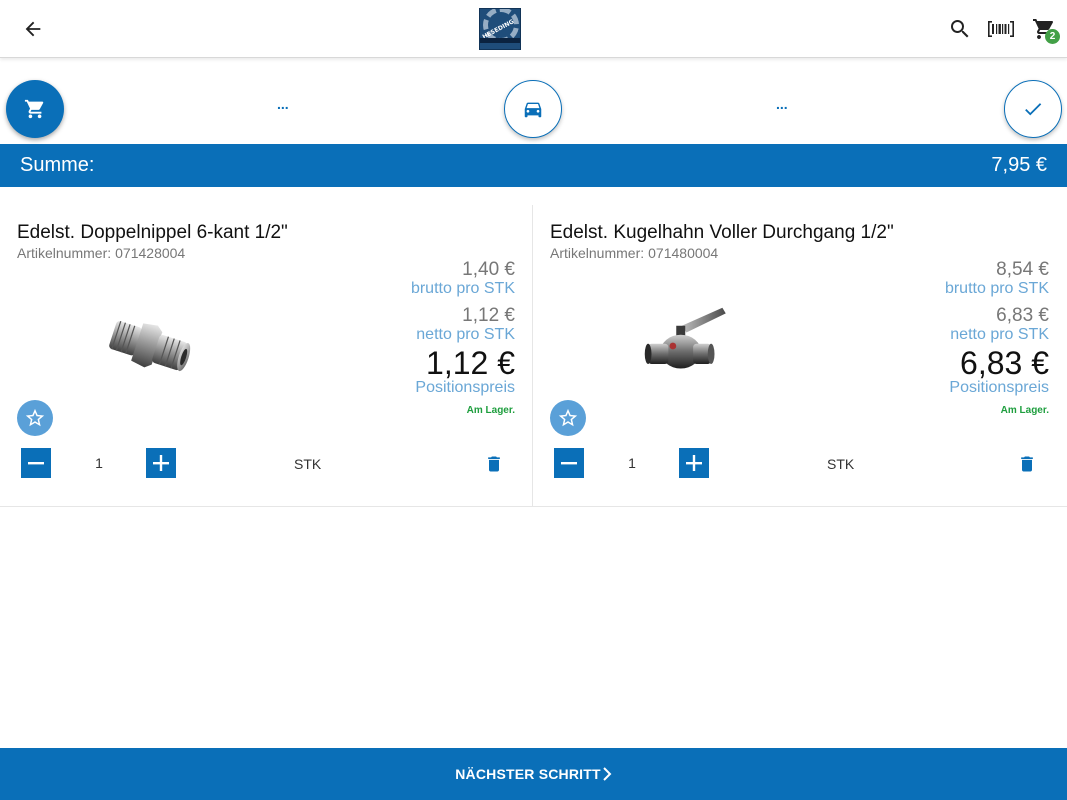 The height and width of the screenshot is (800, 1067). I want to click on top-app-bar: HESEDING 2, so click(533, 29).